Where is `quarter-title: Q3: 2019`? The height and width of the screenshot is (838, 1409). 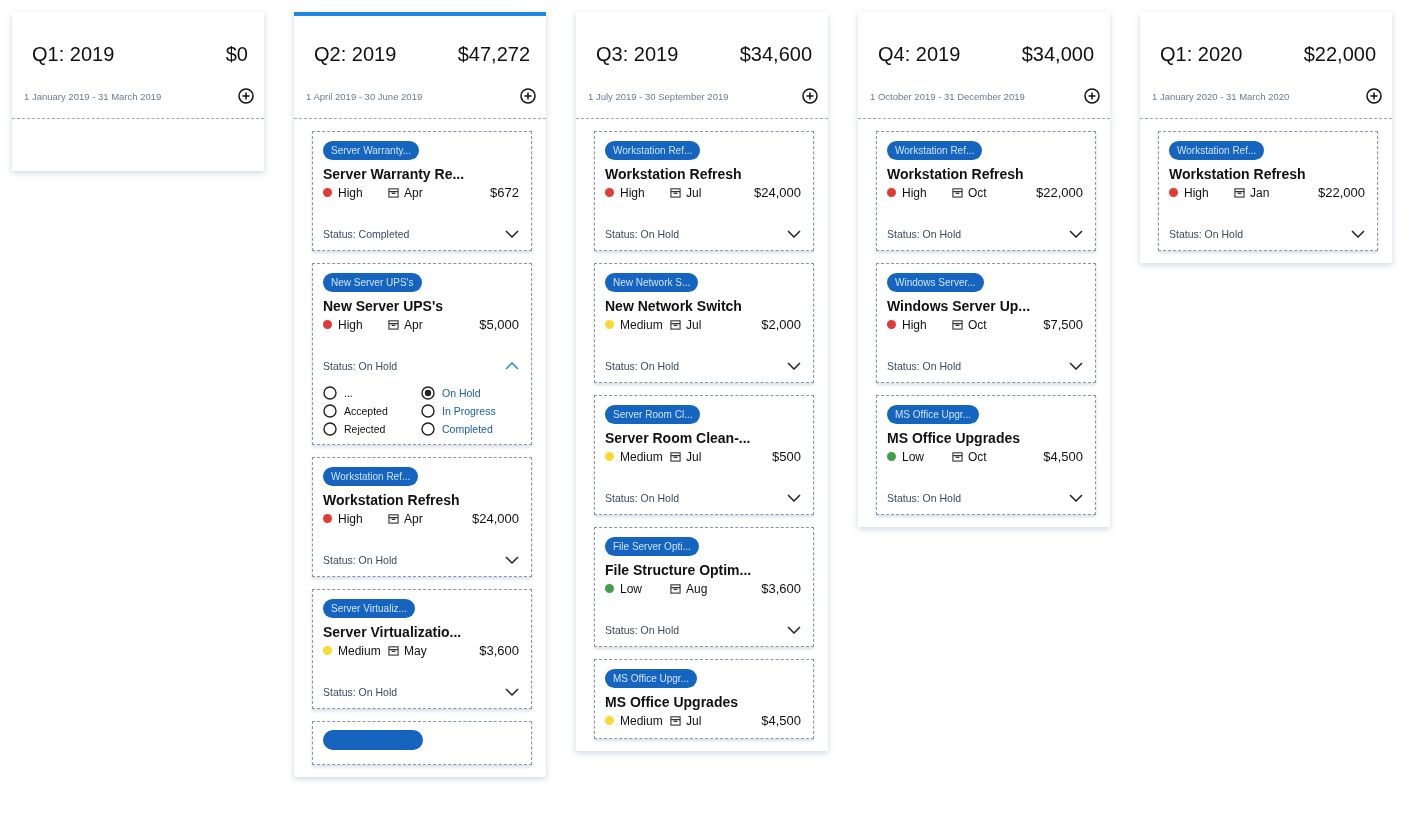 quarter-title: Q3: 2019 is located at coordinates (637, 54).